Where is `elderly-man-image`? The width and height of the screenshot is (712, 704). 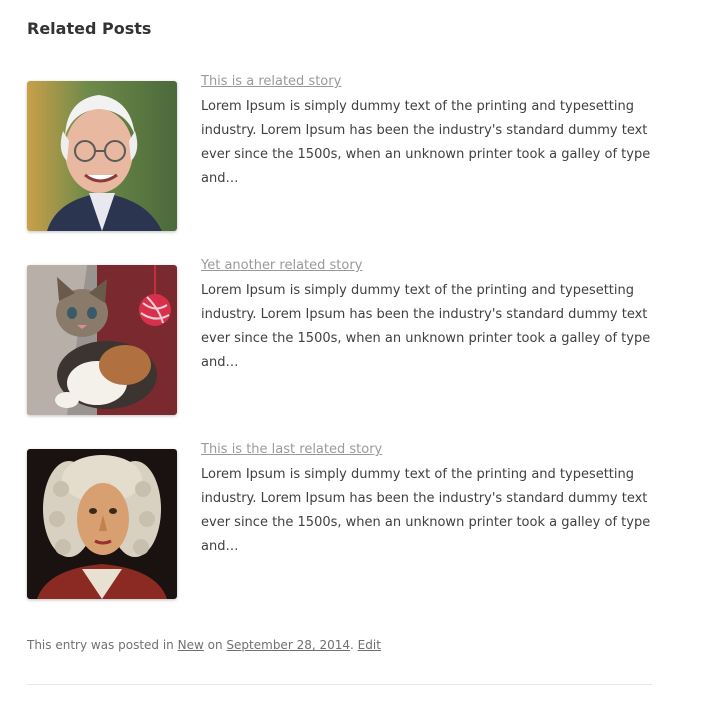
elderly-man-image is located at coordinates (102, 156).